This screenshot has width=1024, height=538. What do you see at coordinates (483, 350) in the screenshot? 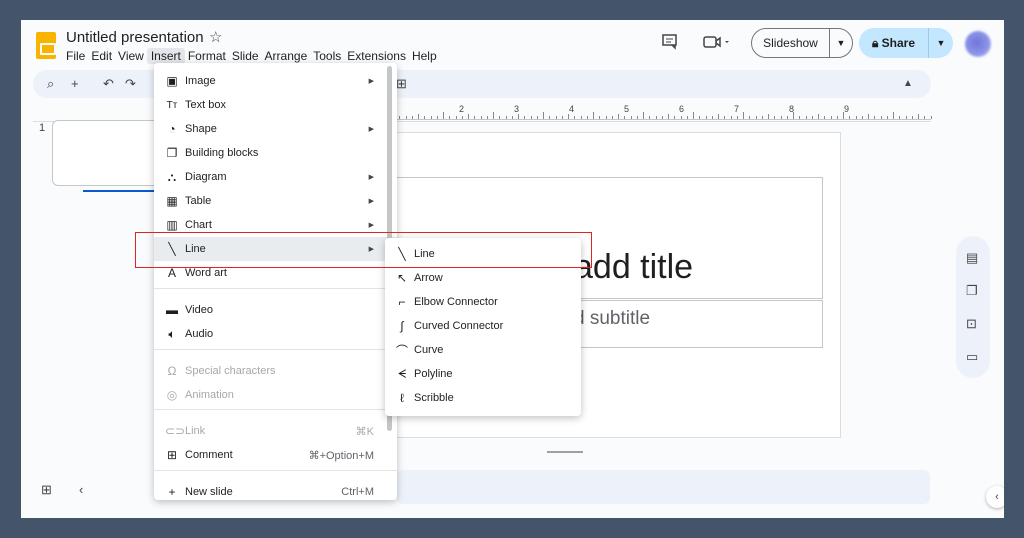
I see `line-submenu-item-curve: ⌒ Curve` at bounding box center [483, 350].